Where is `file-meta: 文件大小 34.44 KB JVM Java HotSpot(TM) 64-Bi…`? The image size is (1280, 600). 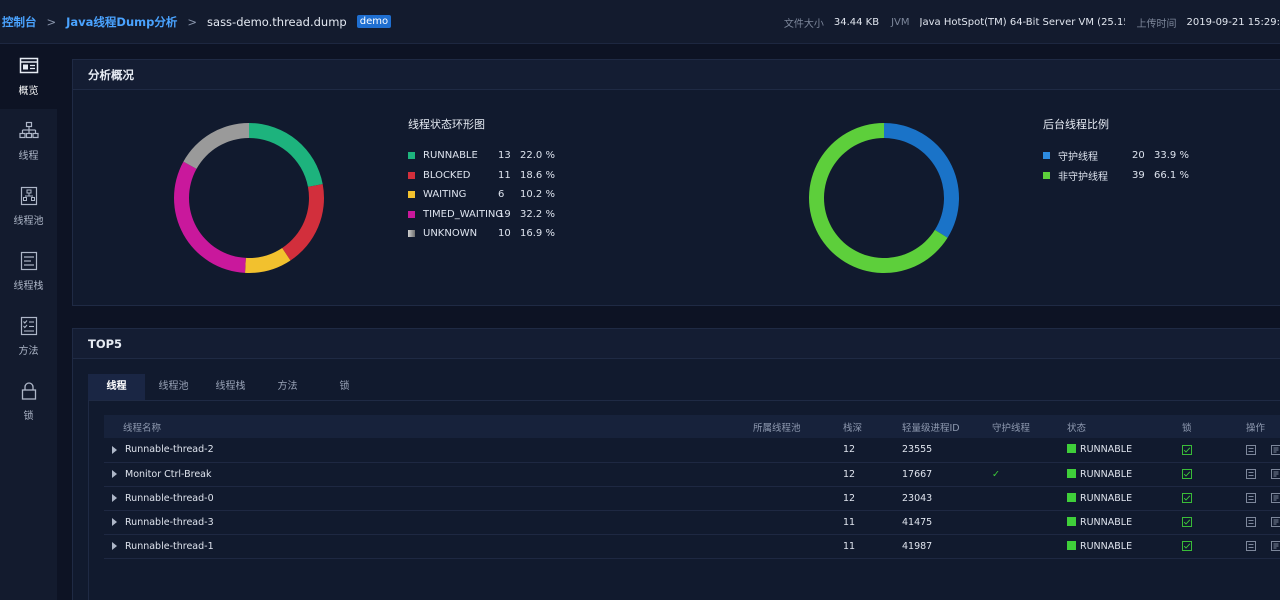
file-meta: 文件大小 34.44 KB JVM Java HotSpot(TM) 64-Bi… is located at coordinates (1032, 22).